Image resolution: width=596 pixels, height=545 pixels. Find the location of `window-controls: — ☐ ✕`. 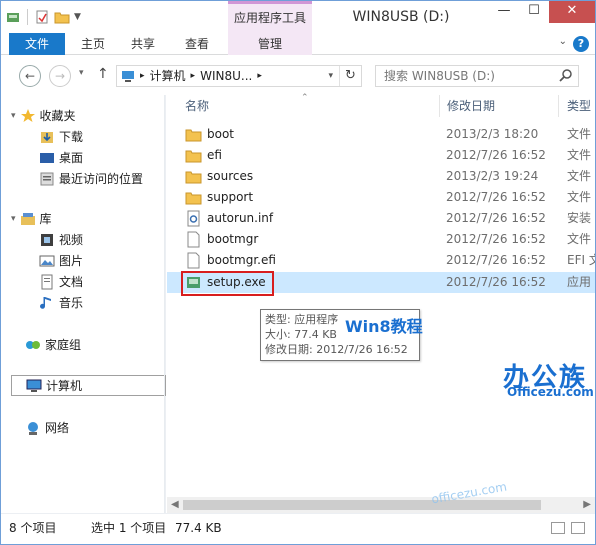

window-controls: — ☐ ✕ is located at coordinates (542, 12).